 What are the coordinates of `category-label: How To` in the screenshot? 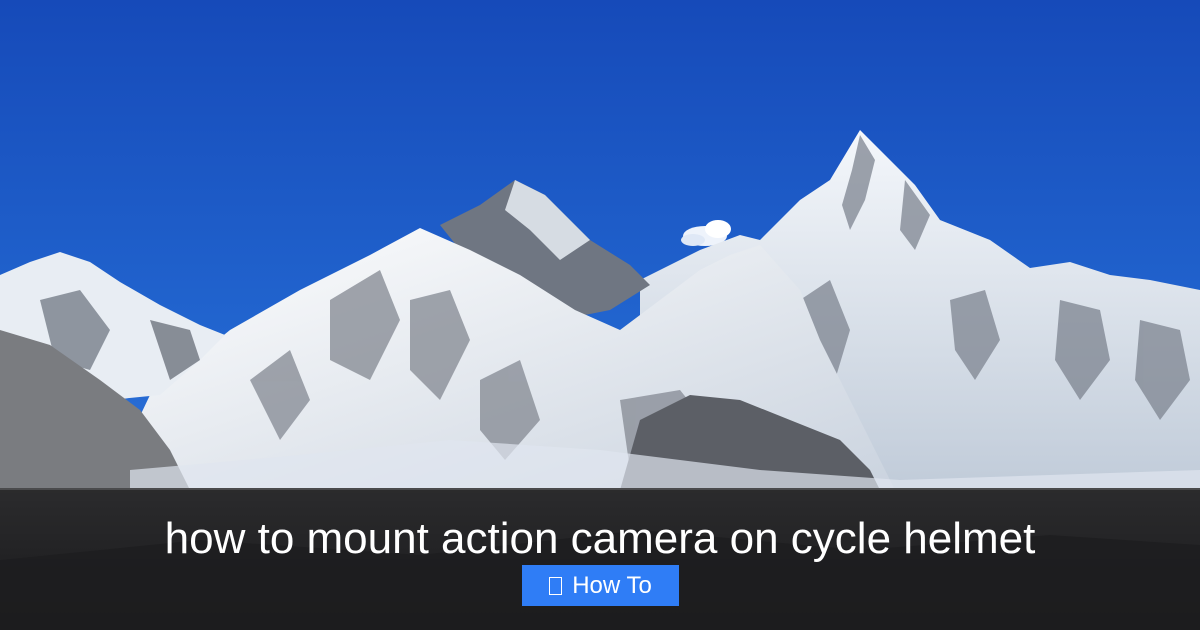 It's located at (612, 585).